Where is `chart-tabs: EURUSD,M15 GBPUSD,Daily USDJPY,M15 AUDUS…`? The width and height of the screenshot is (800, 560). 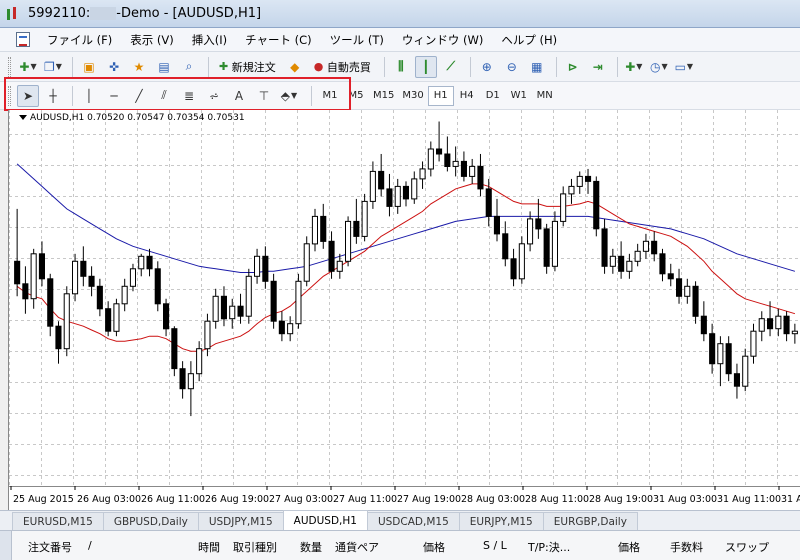
chart-tabs: EURUSD,M15 GBPUSD,Daily USDJPY,M15 AUDUS… is located at coordinates (400, 520).